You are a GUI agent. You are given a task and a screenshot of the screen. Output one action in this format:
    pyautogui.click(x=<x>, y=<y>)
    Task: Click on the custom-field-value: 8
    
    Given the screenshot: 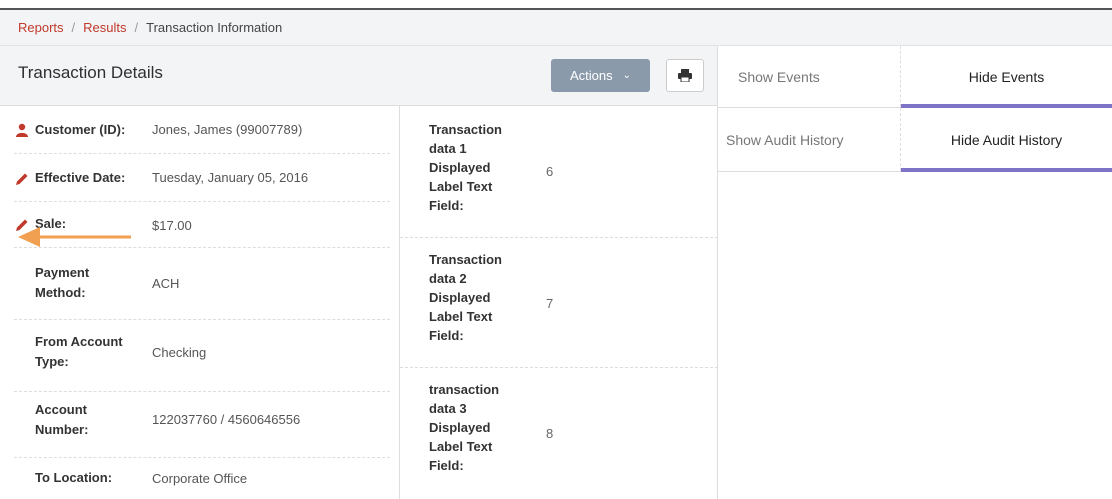 What is the action you would take?
    pyautogui.click(x=550, y=433)
    